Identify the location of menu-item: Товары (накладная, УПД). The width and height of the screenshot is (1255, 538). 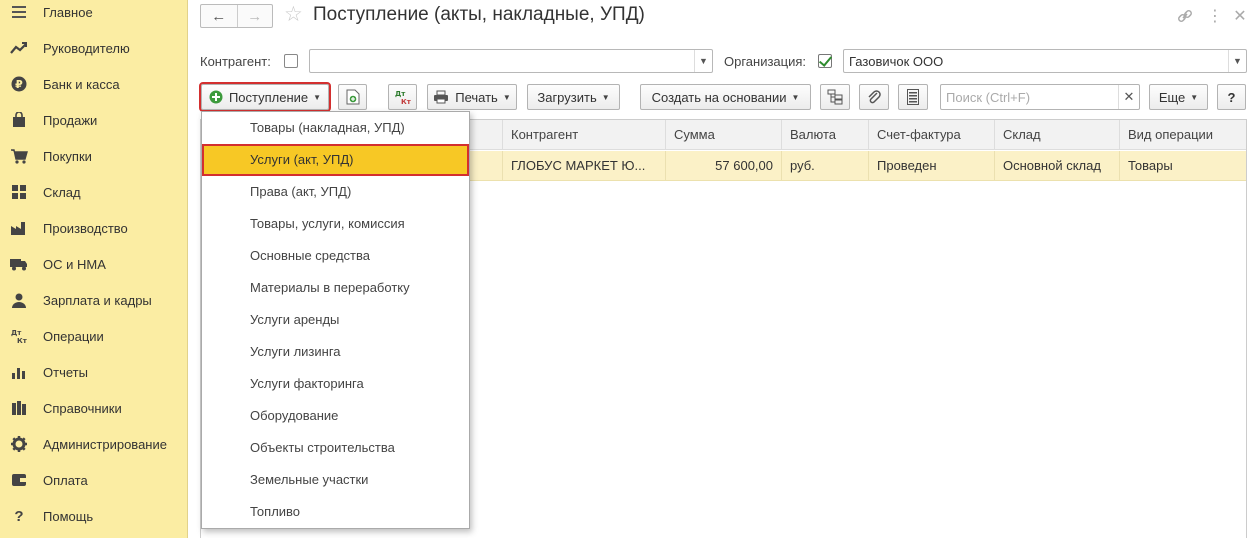
(335, 128).